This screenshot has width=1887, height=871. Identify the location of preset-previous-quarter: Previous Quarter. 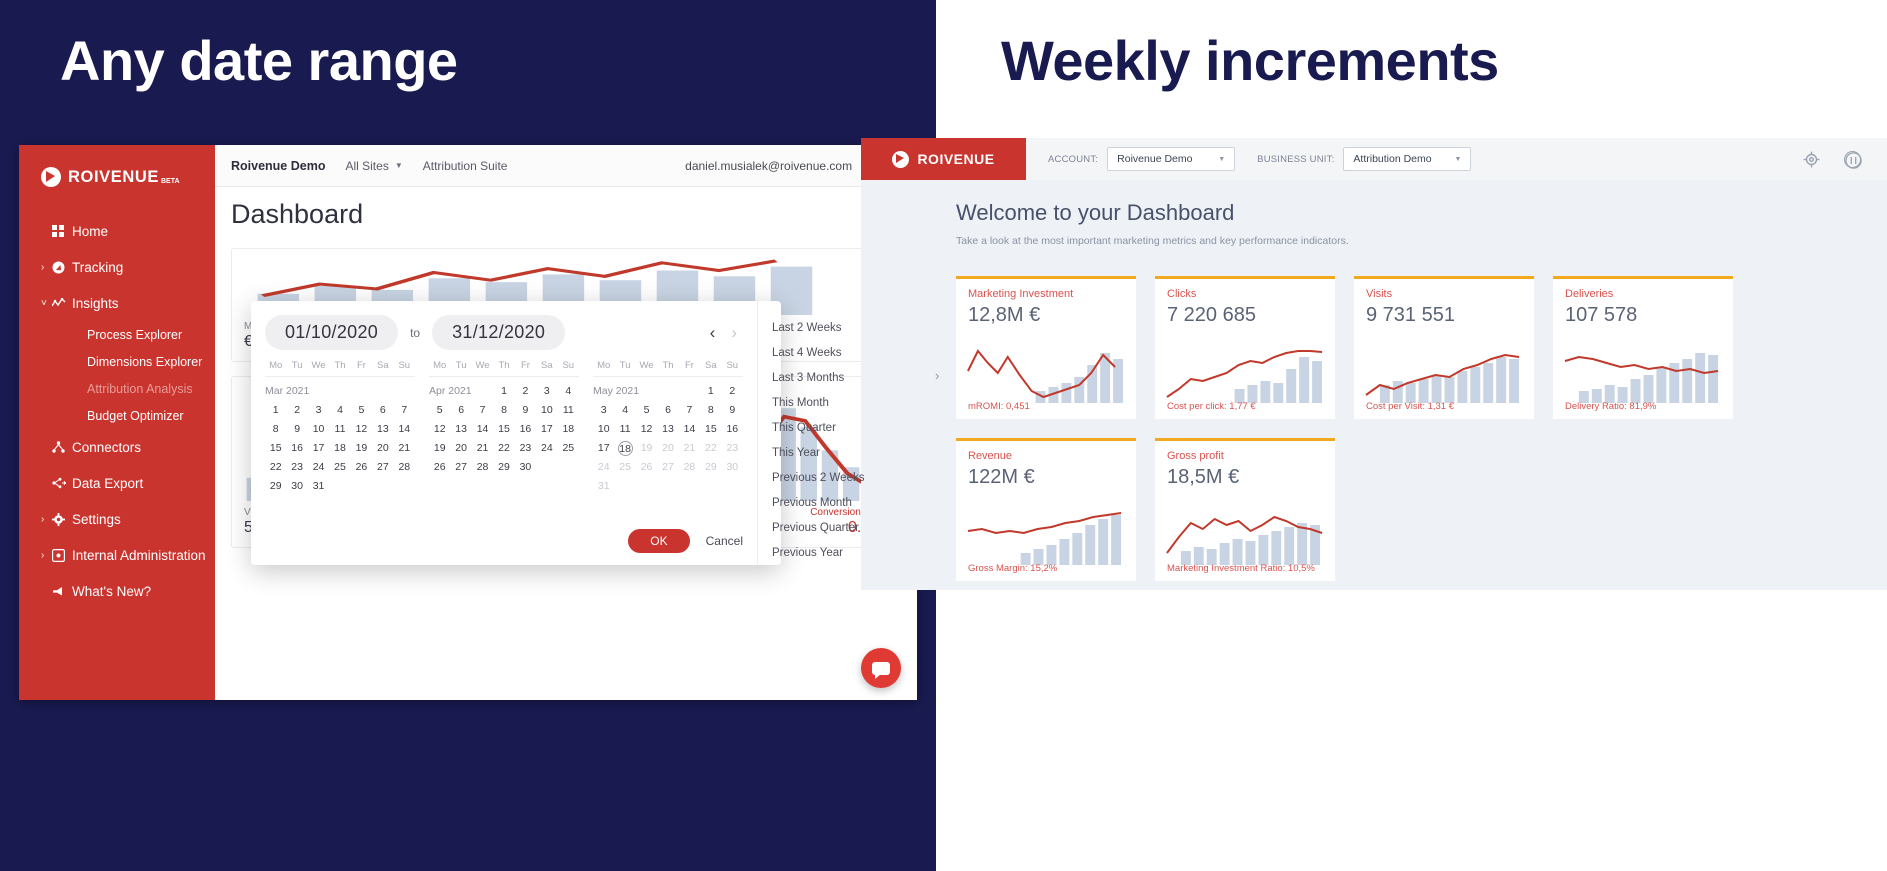
(811, 527).